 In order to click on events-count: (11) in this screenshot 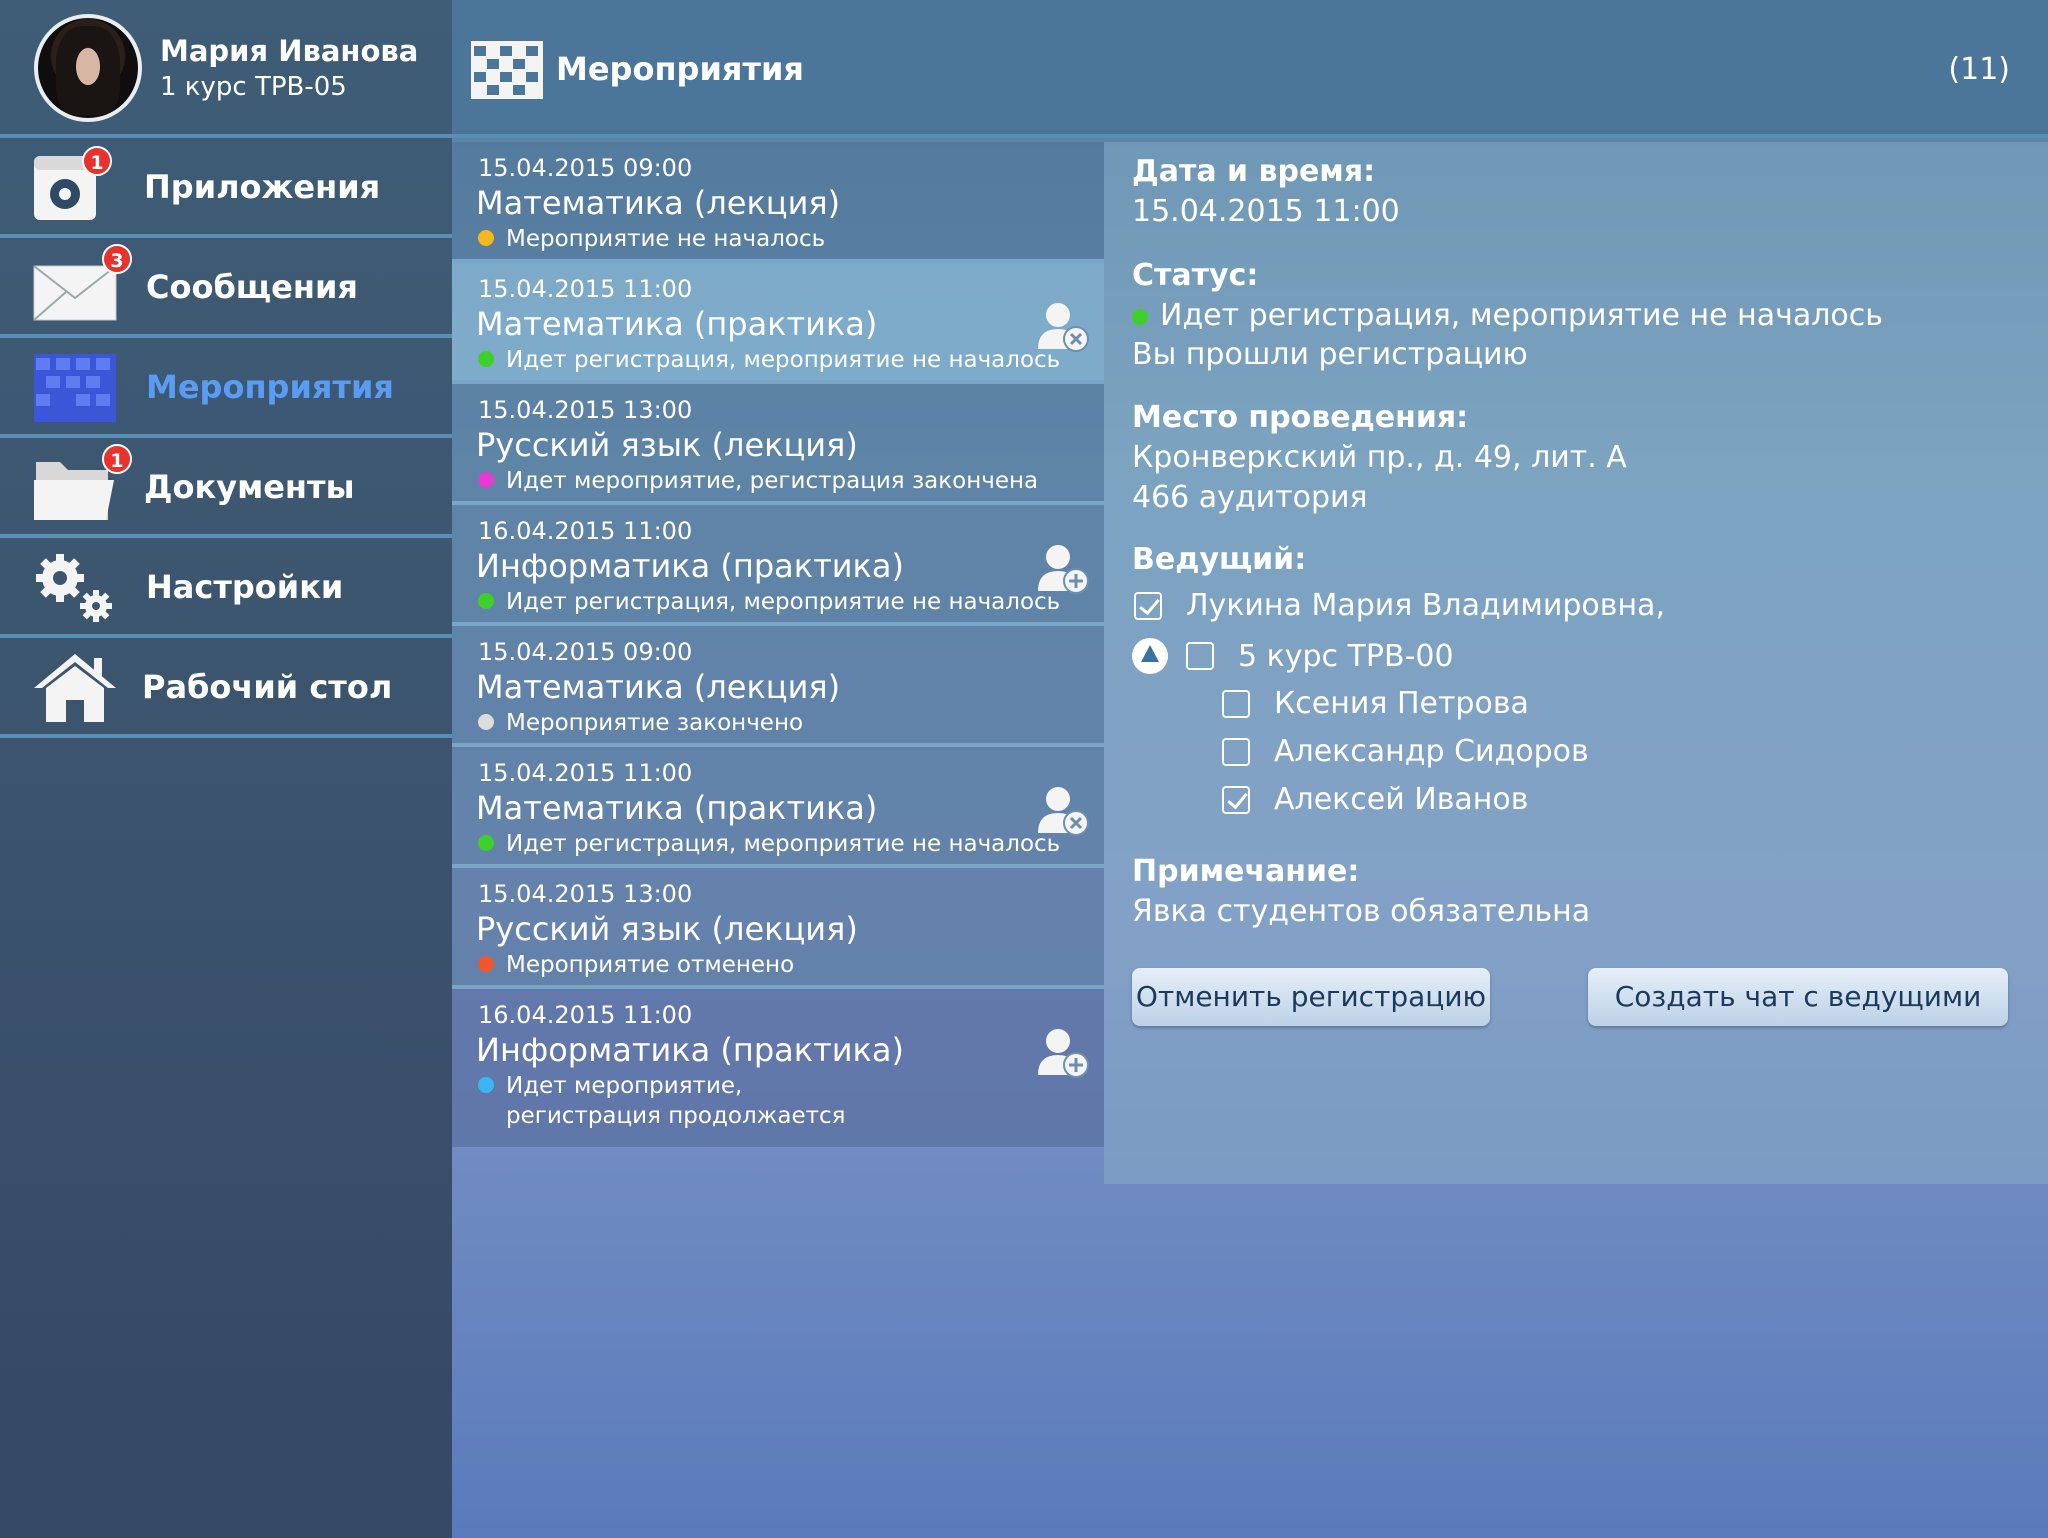, I will do `click(1979, 69)`.